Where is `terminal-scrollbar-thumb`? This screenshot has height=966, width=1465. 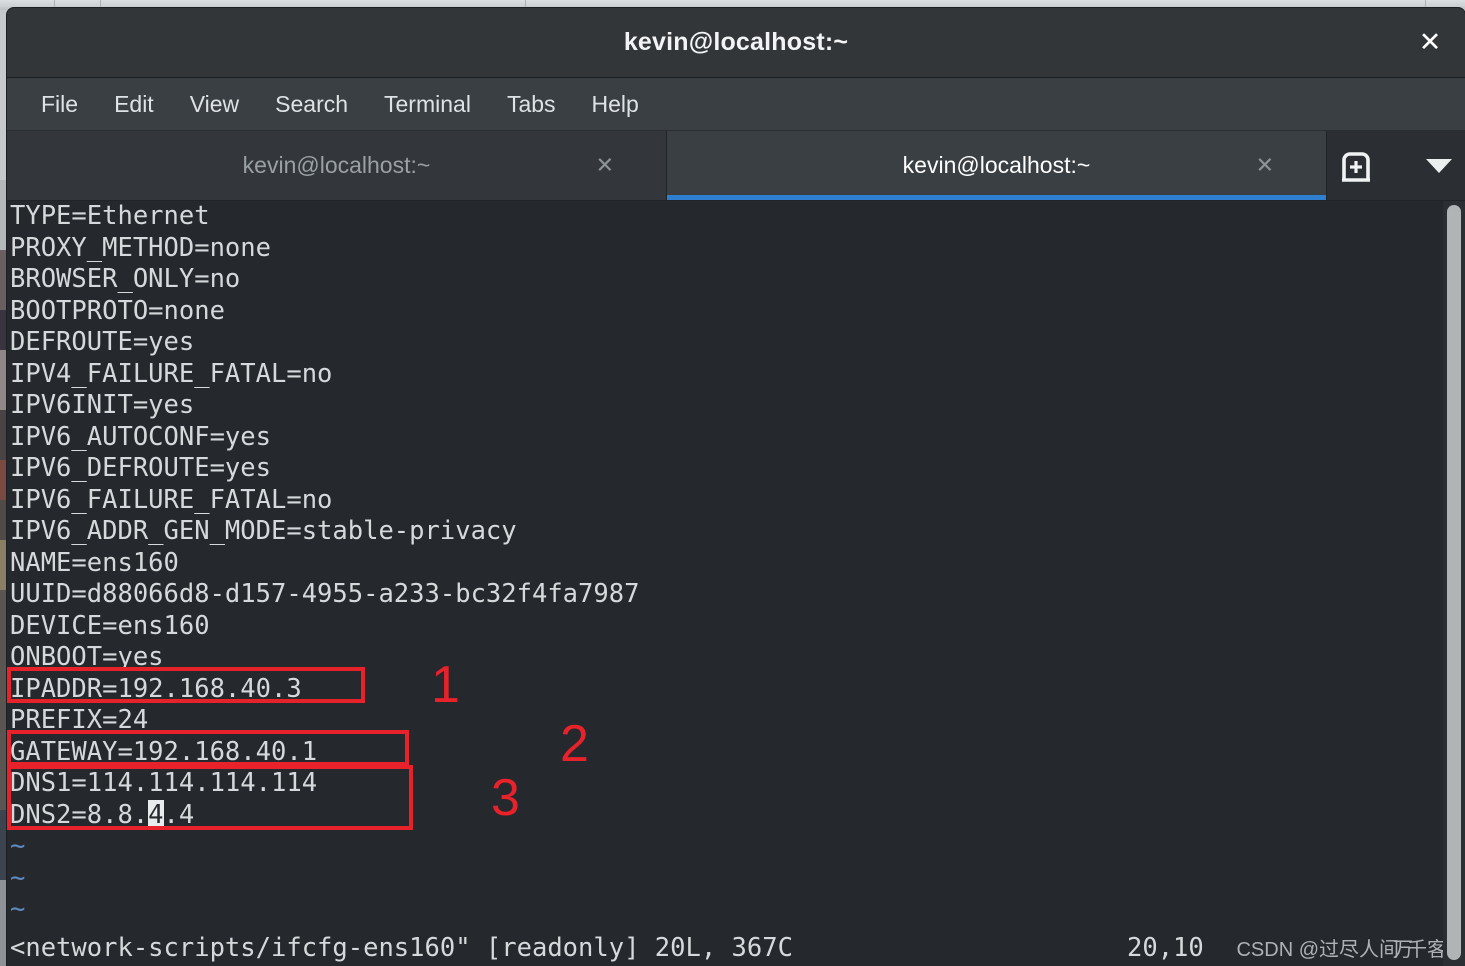 terminal-scrollbar-thumb is located at coordinates (1454, 582).